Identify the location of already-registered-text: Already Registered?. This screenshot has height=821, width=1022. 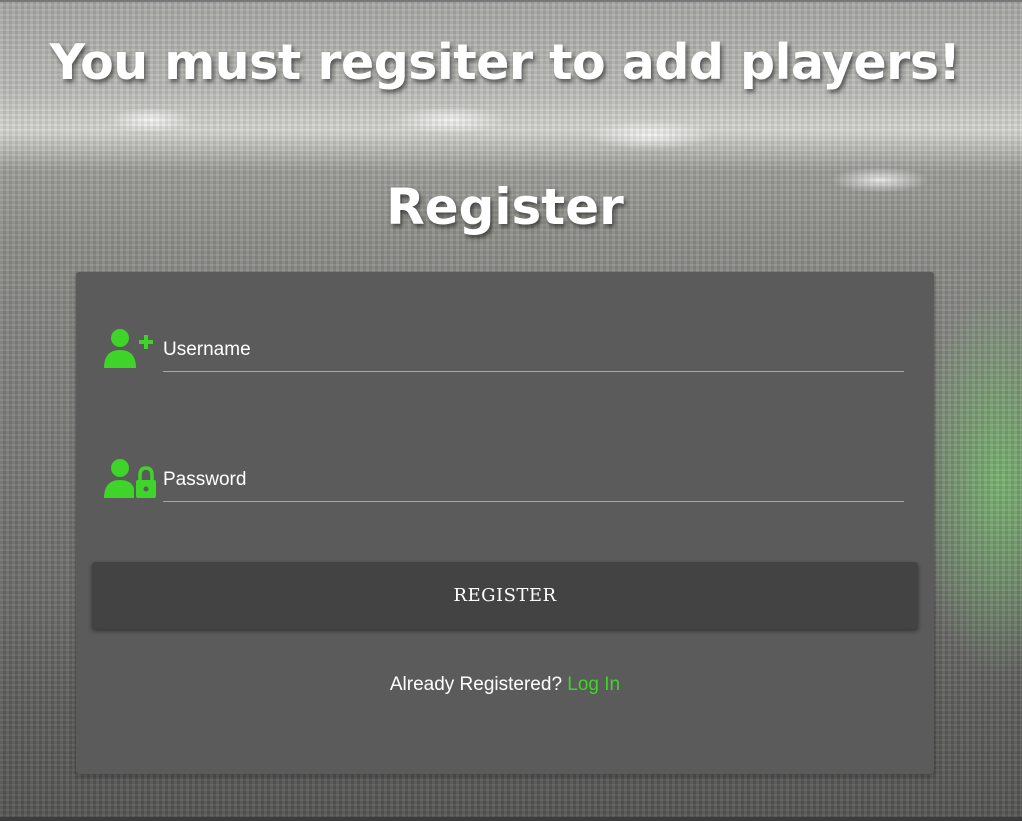
(476, 684).